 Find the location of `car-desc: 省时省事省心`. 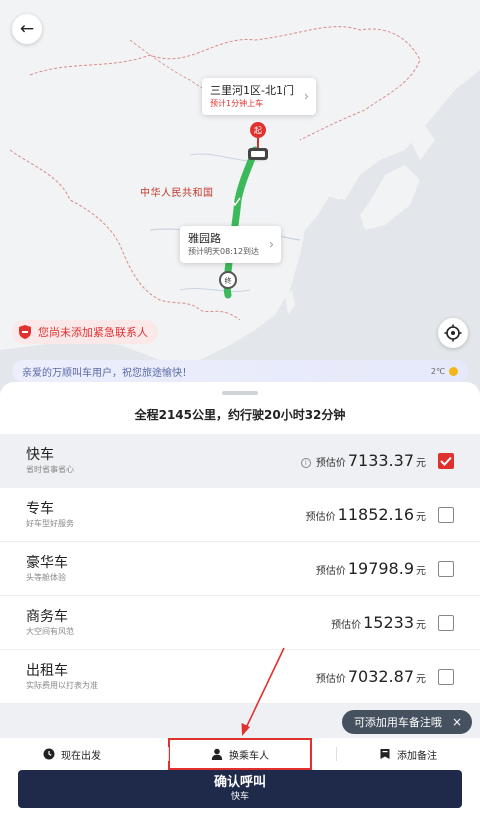

car-desc: 省时省事省心 is located at coordinates (50, 469).